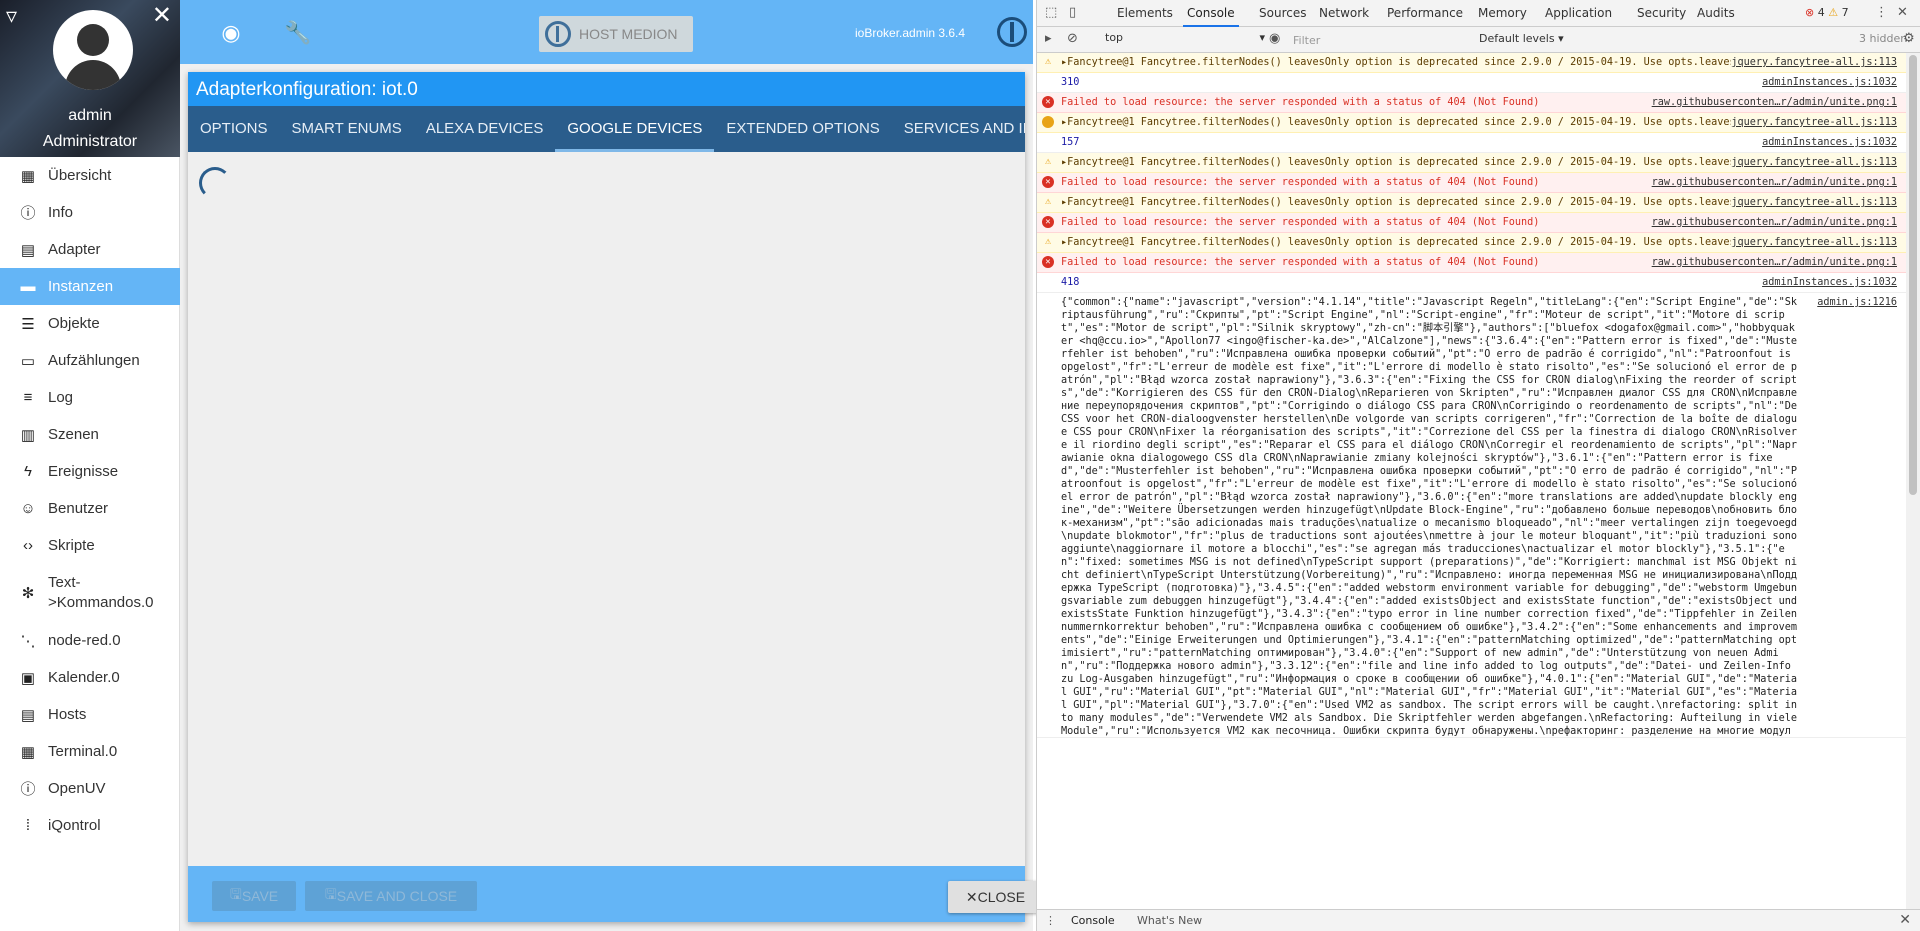  I want to click on sidebar-item: ▤ Adapter, so click(90, 249).